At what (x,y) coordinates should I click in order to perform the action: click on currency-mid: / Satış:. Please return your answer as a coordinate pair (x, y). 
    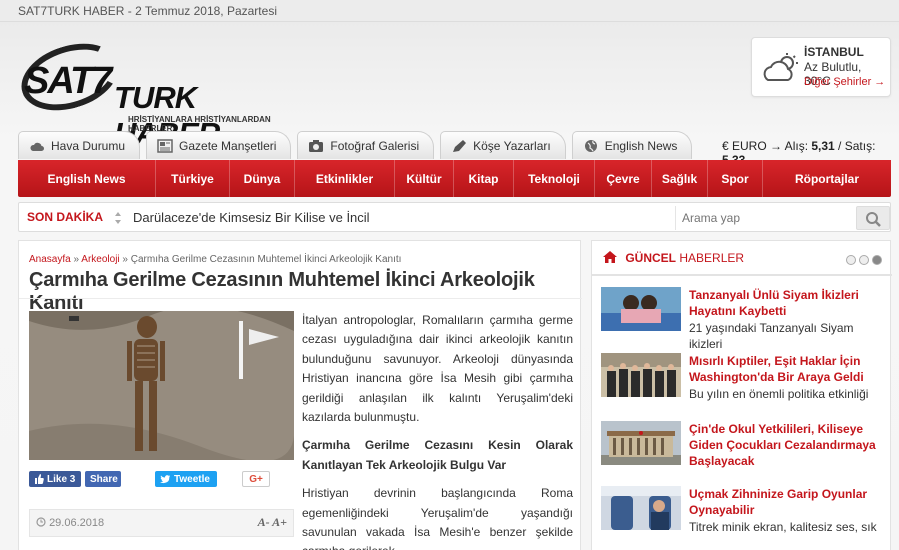
    Looking at the image, I should click on (855, 146).